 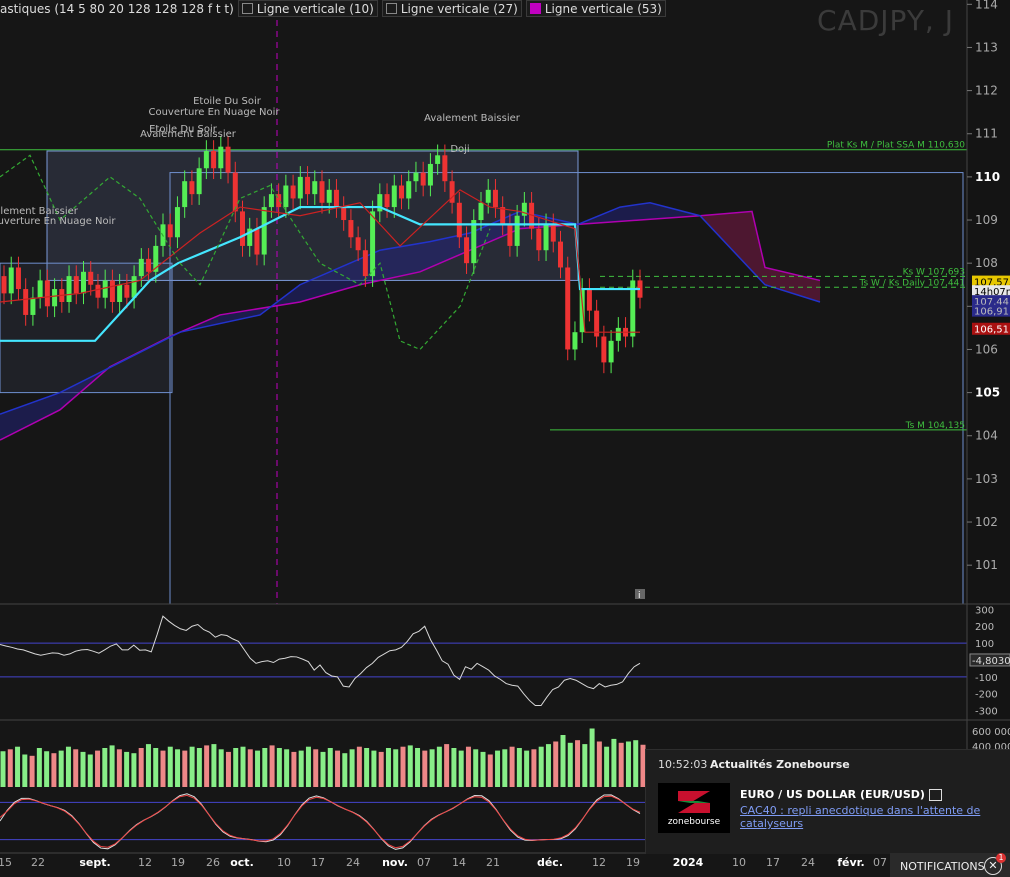 I want to click on price-flag-label: 106,911, so click(x=992, y=312).